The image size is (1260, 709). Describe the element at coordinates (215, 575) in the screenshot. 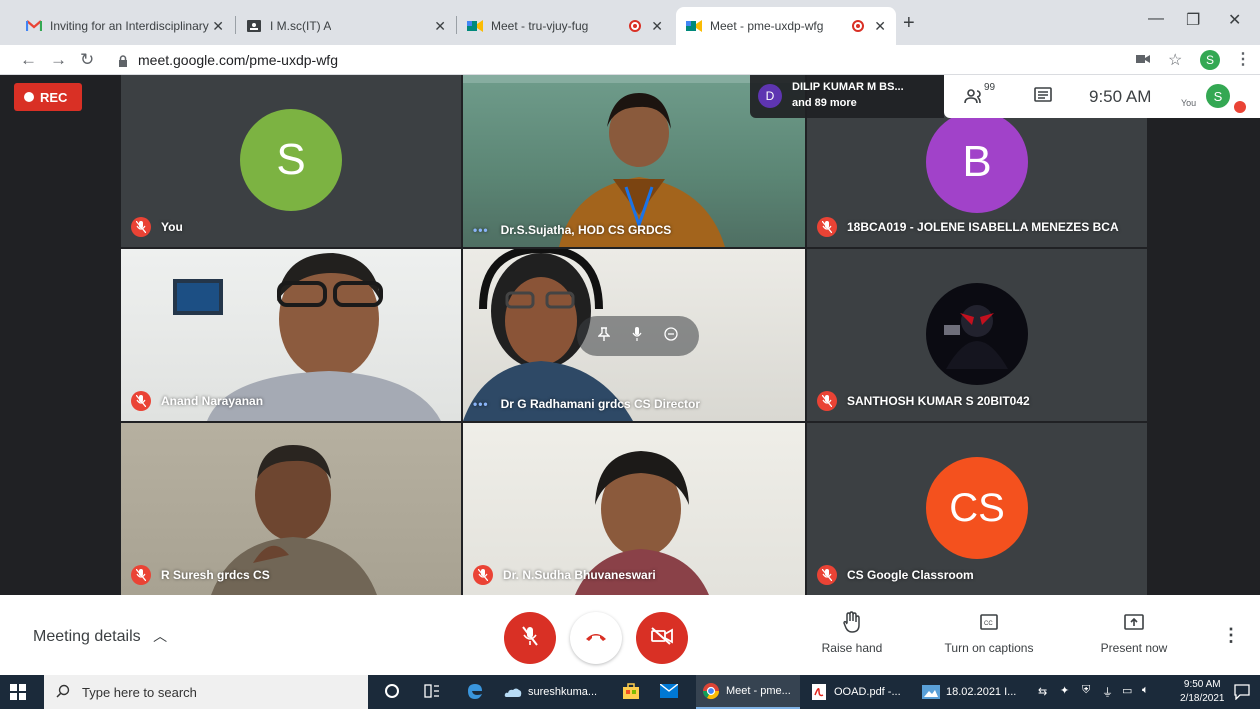

I see `participant-name: R Suresh grdcs CS` at that location.